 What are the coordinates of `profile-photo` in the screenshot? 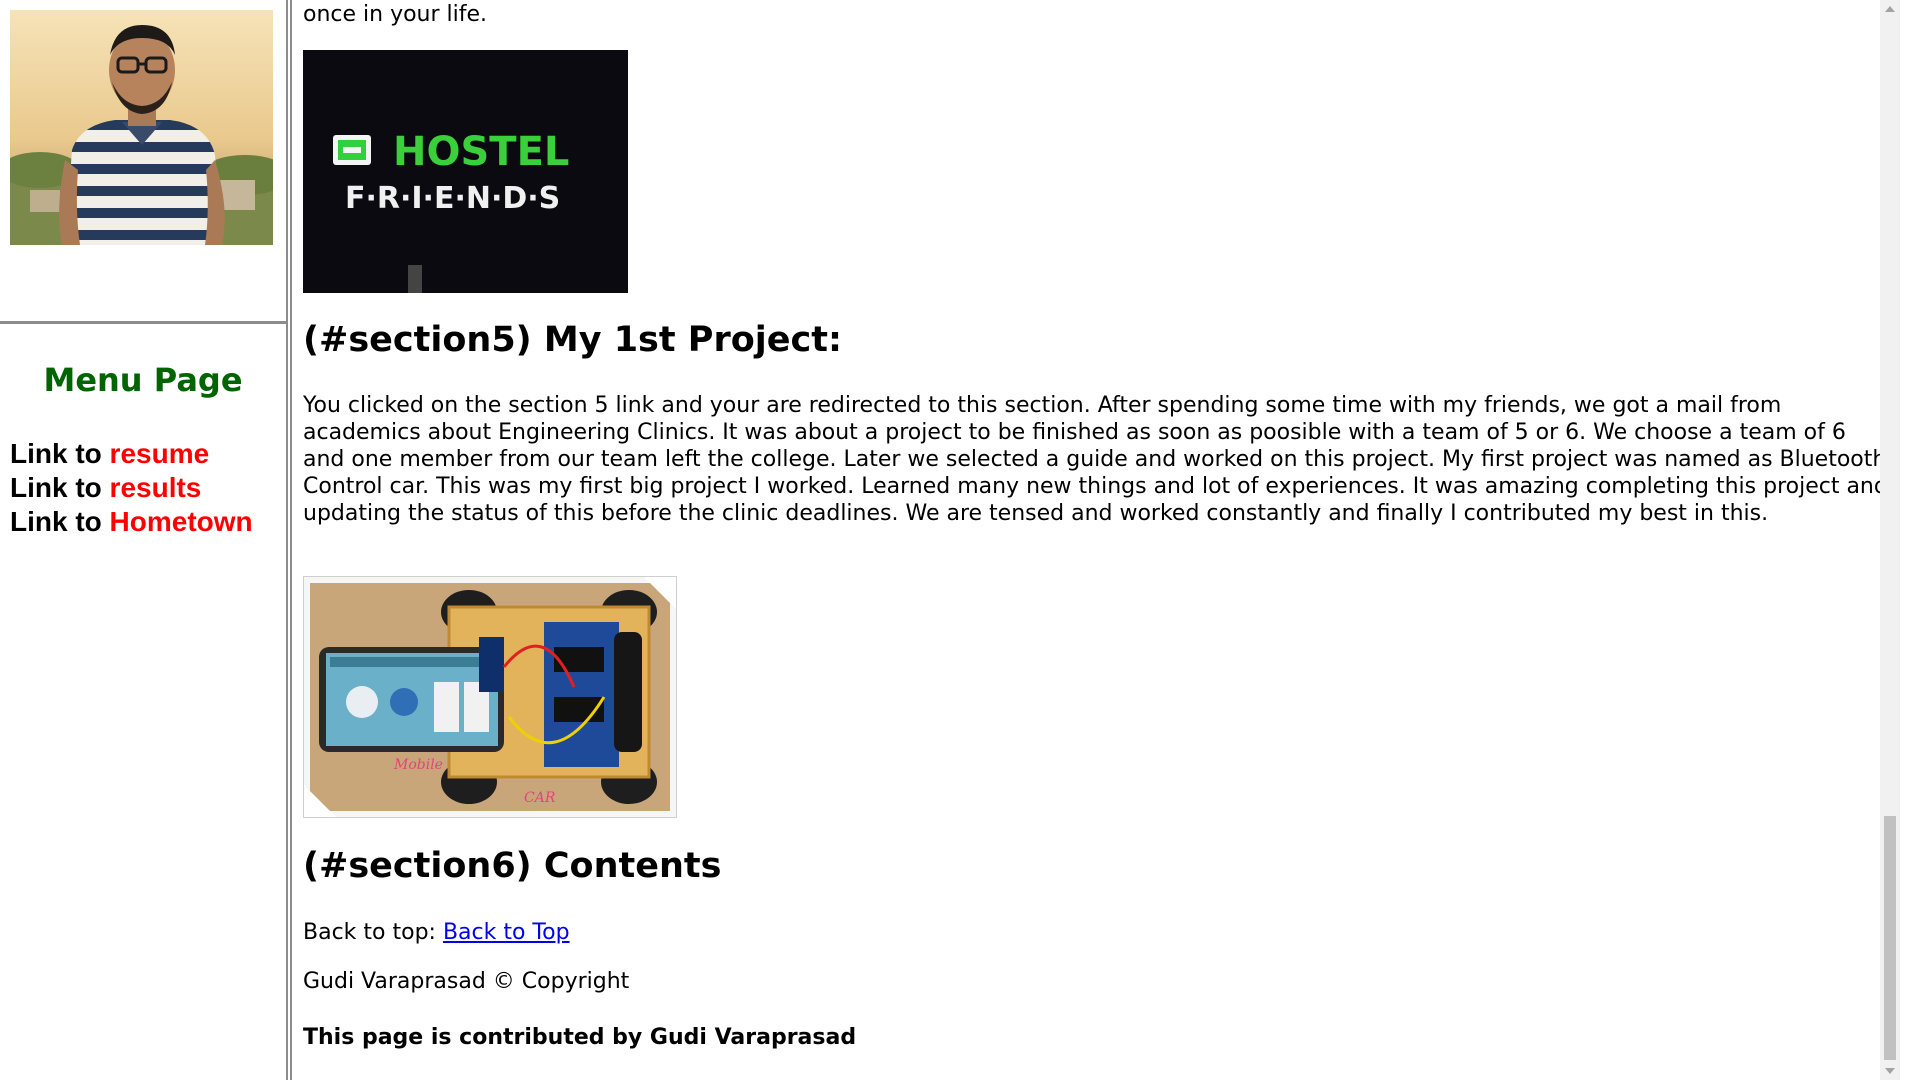 It's located at (141, 127).